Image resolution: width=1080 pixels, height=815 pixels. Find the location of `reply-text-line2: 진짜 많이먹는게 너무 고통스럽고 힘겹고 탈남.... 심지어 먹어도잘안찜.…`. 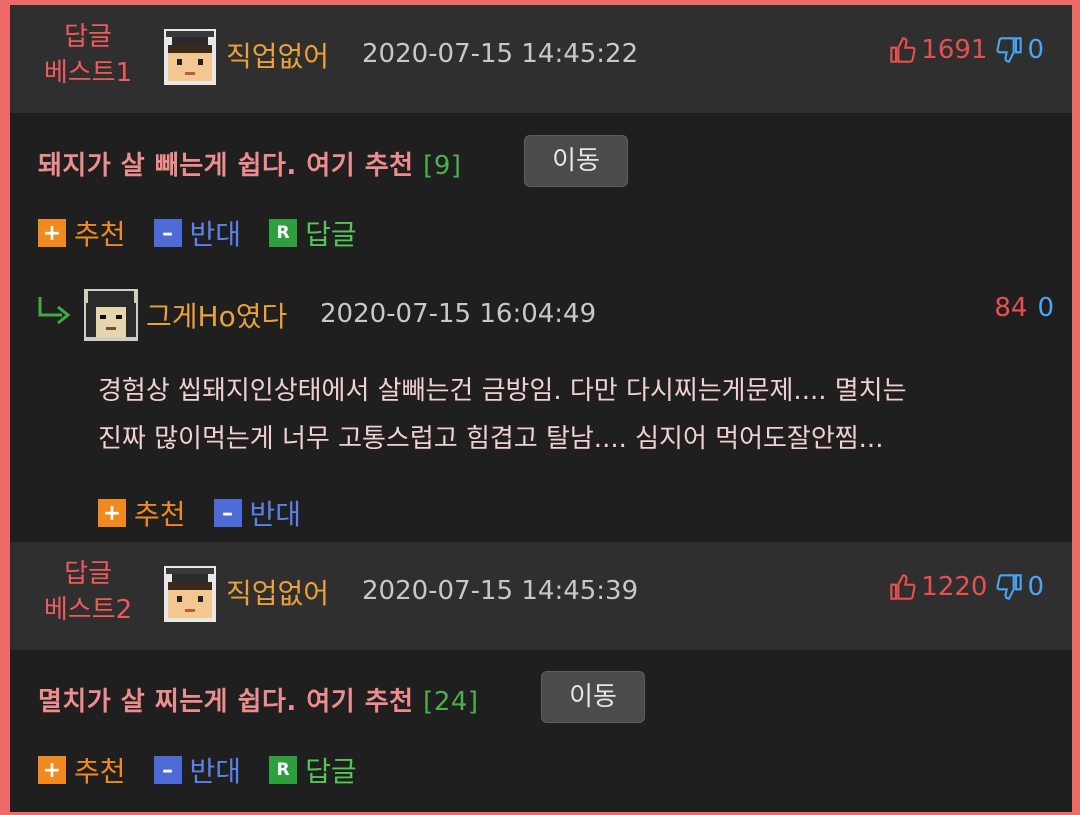

reply-text-line2: 진짜 많이먹는게 너무 고통스럽고 힘겹고 탈남.... 심지어 먹어도잘안찜.… is located at coordinates (491, 439).